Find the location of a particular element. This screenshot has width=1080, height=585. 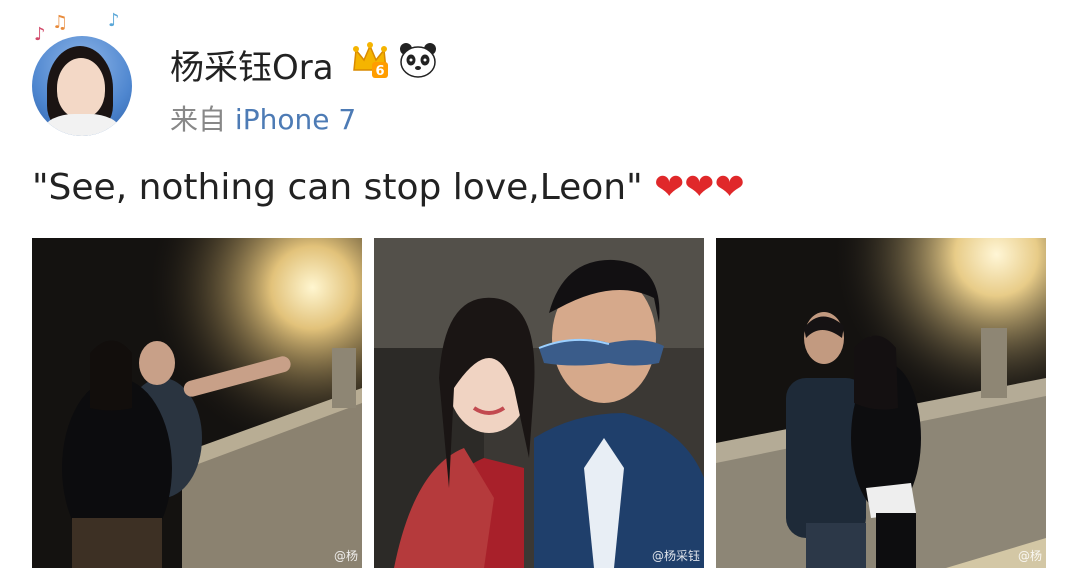

post-text: "See, nothing can stop love,Leon" ❤❤❤ is located at coordinates (388, 187).